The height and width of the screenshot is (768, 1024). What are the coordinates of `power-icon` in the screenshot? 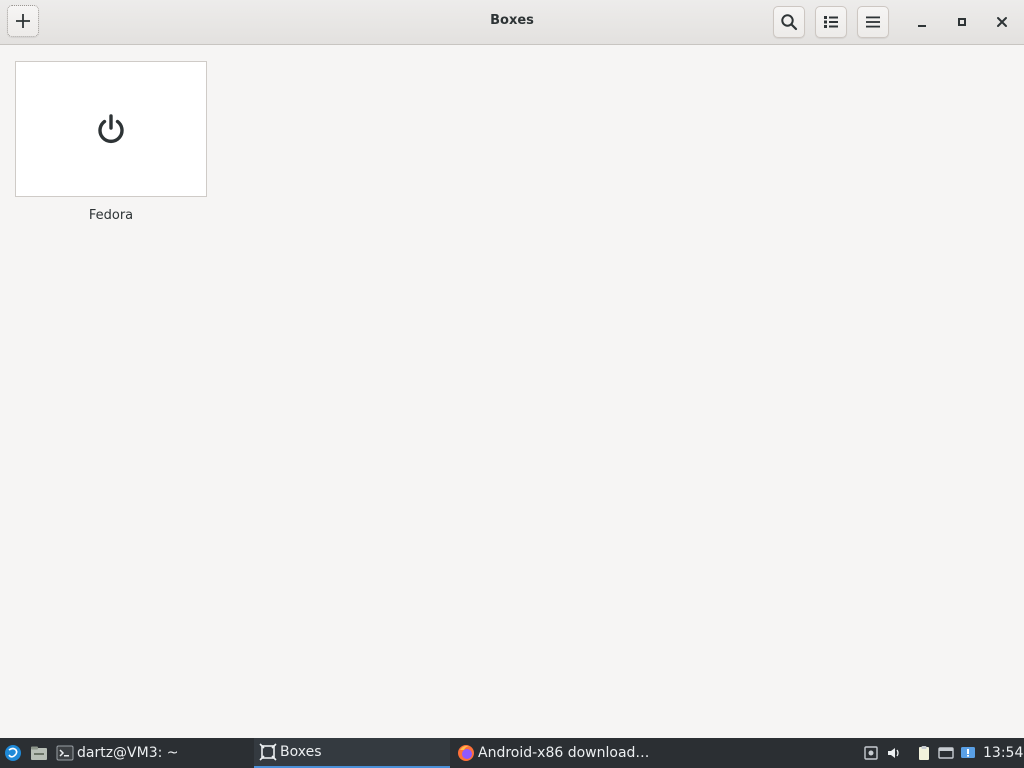 It's located at (111, 129).